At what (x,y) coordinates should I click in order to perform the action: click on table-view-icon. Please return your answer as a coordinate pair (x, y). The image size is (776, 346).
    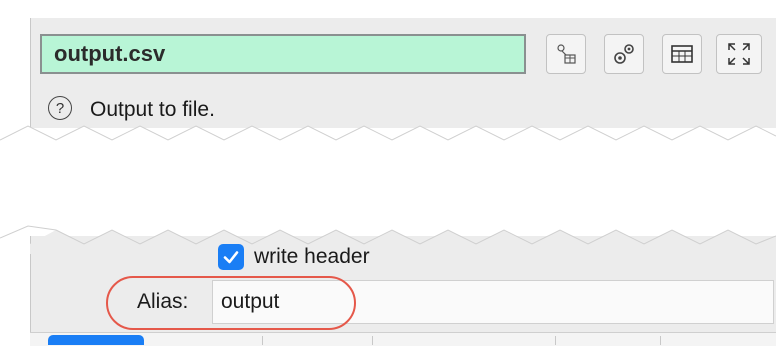
    Looking at the image, I should click on (682, 54).